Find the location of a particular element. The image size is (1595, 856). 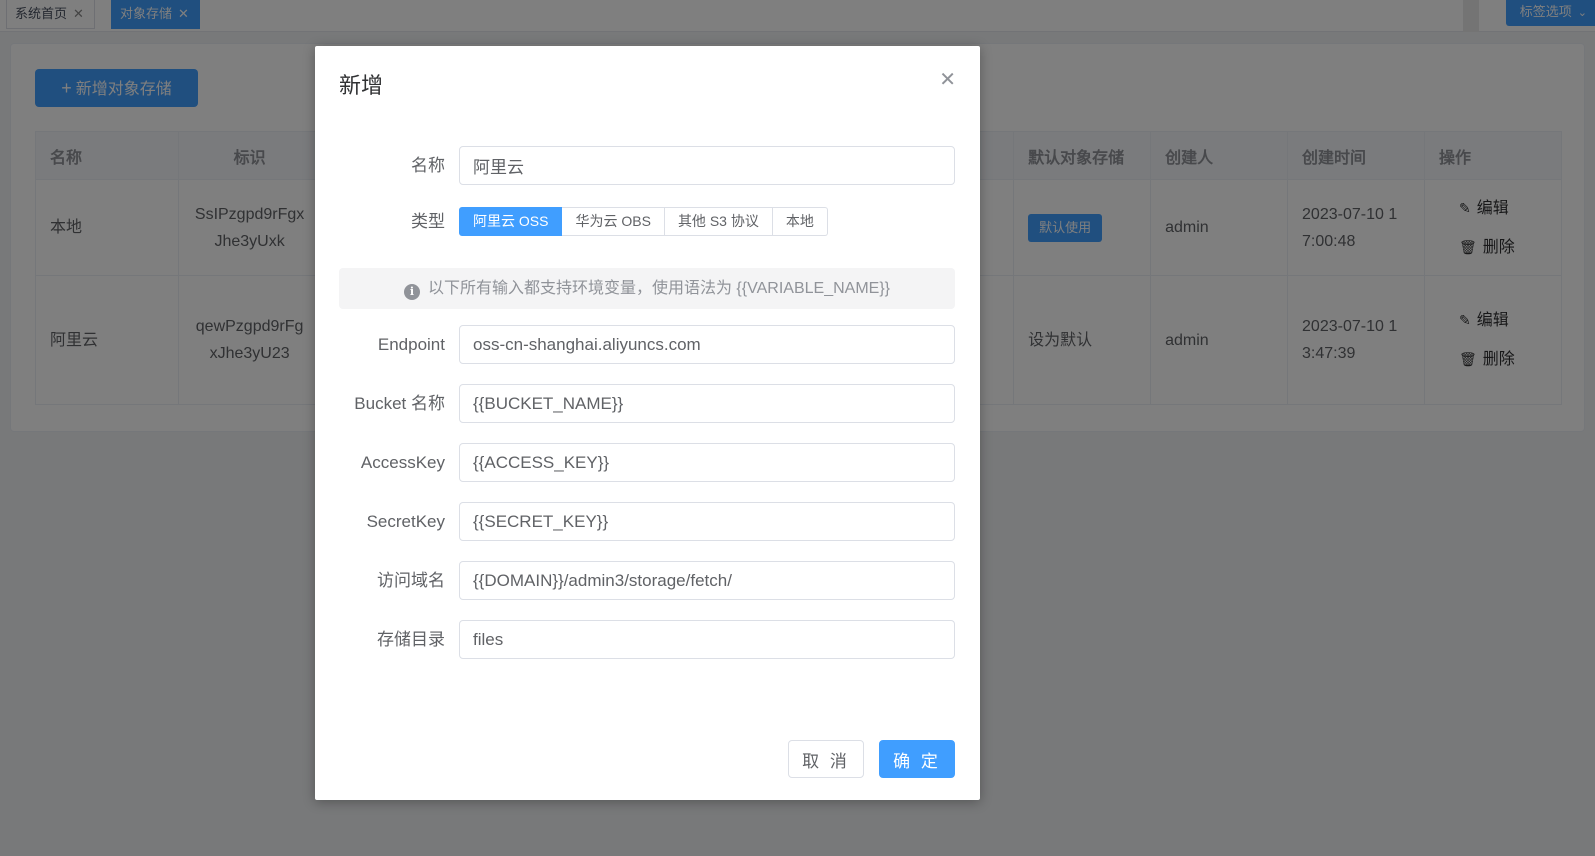

type-radio-group: 阿里云 OSS 华为云 OBS 其他 S3 协议 本地 is located at coordinates (643, 221).